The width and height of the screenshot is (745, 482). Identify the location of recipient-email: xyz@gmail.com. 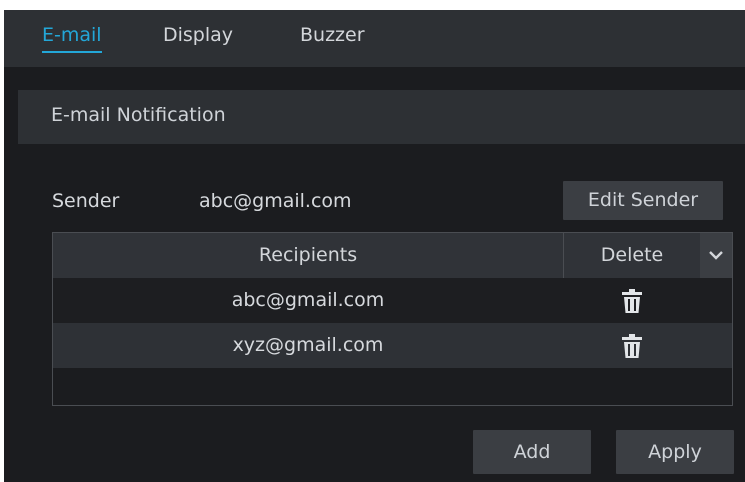
(308, 345).